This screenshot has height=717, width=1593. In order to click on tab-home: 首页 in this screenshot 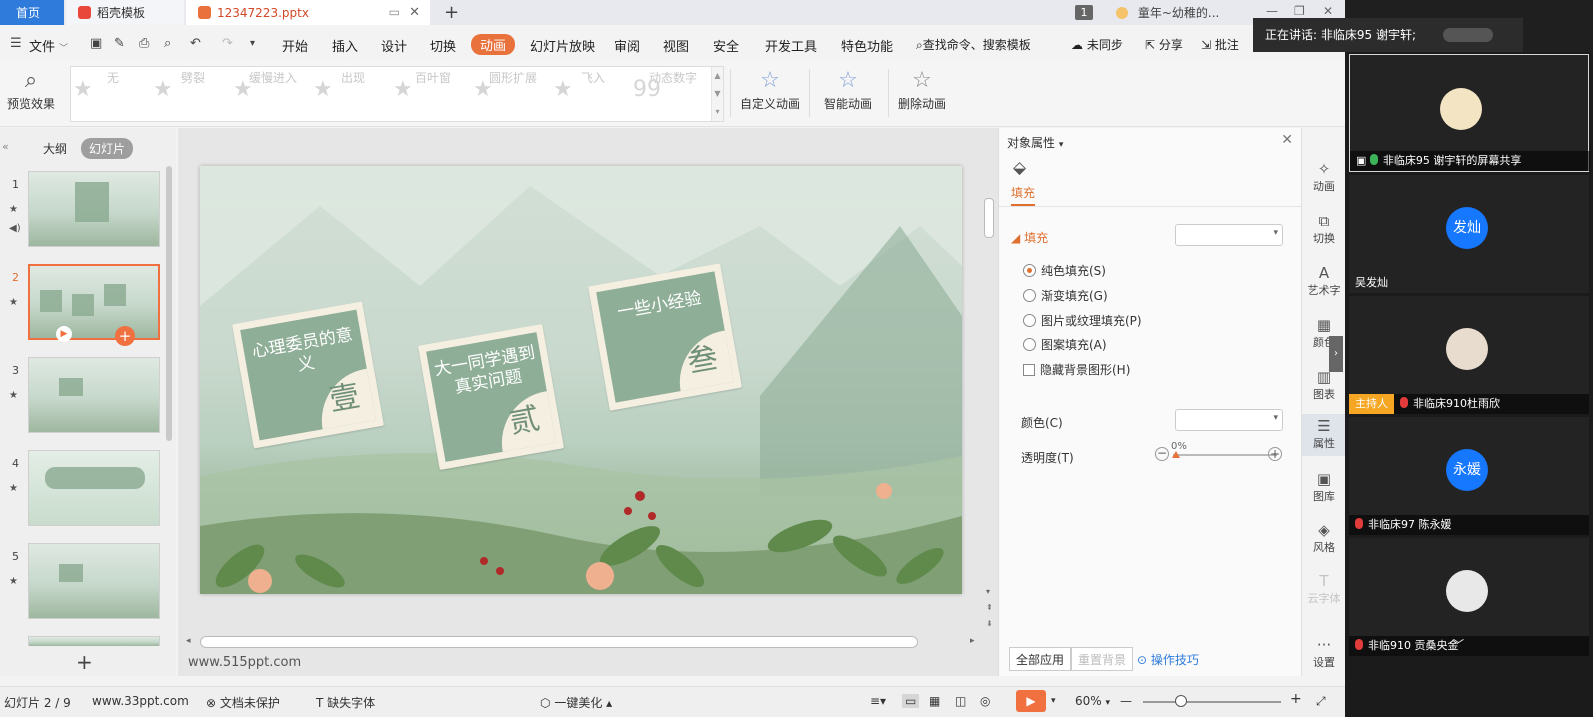, I will do `click(32, 12)`.